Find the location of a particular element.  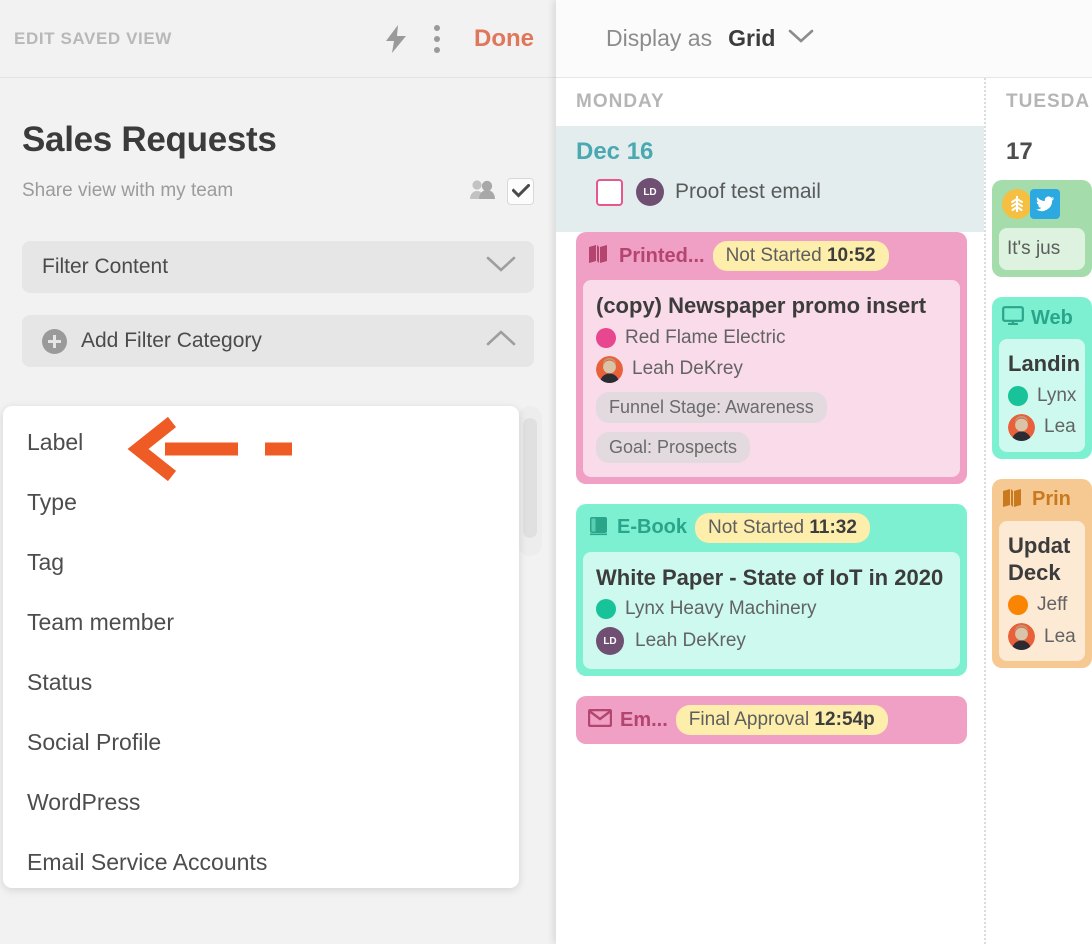

card-header: E-Book Not Started 11:32 is located at coordinates (771, 528).